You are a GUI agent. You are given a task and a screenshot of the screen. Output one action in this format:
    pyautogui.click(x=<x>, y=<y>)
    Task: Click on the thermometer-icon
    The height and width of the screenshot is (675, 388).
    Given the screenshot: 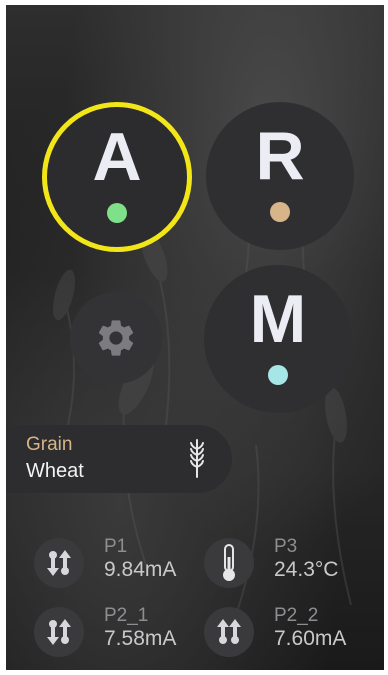 What is the action you would take?
    pyautogui.click(x=229, y=563)
    